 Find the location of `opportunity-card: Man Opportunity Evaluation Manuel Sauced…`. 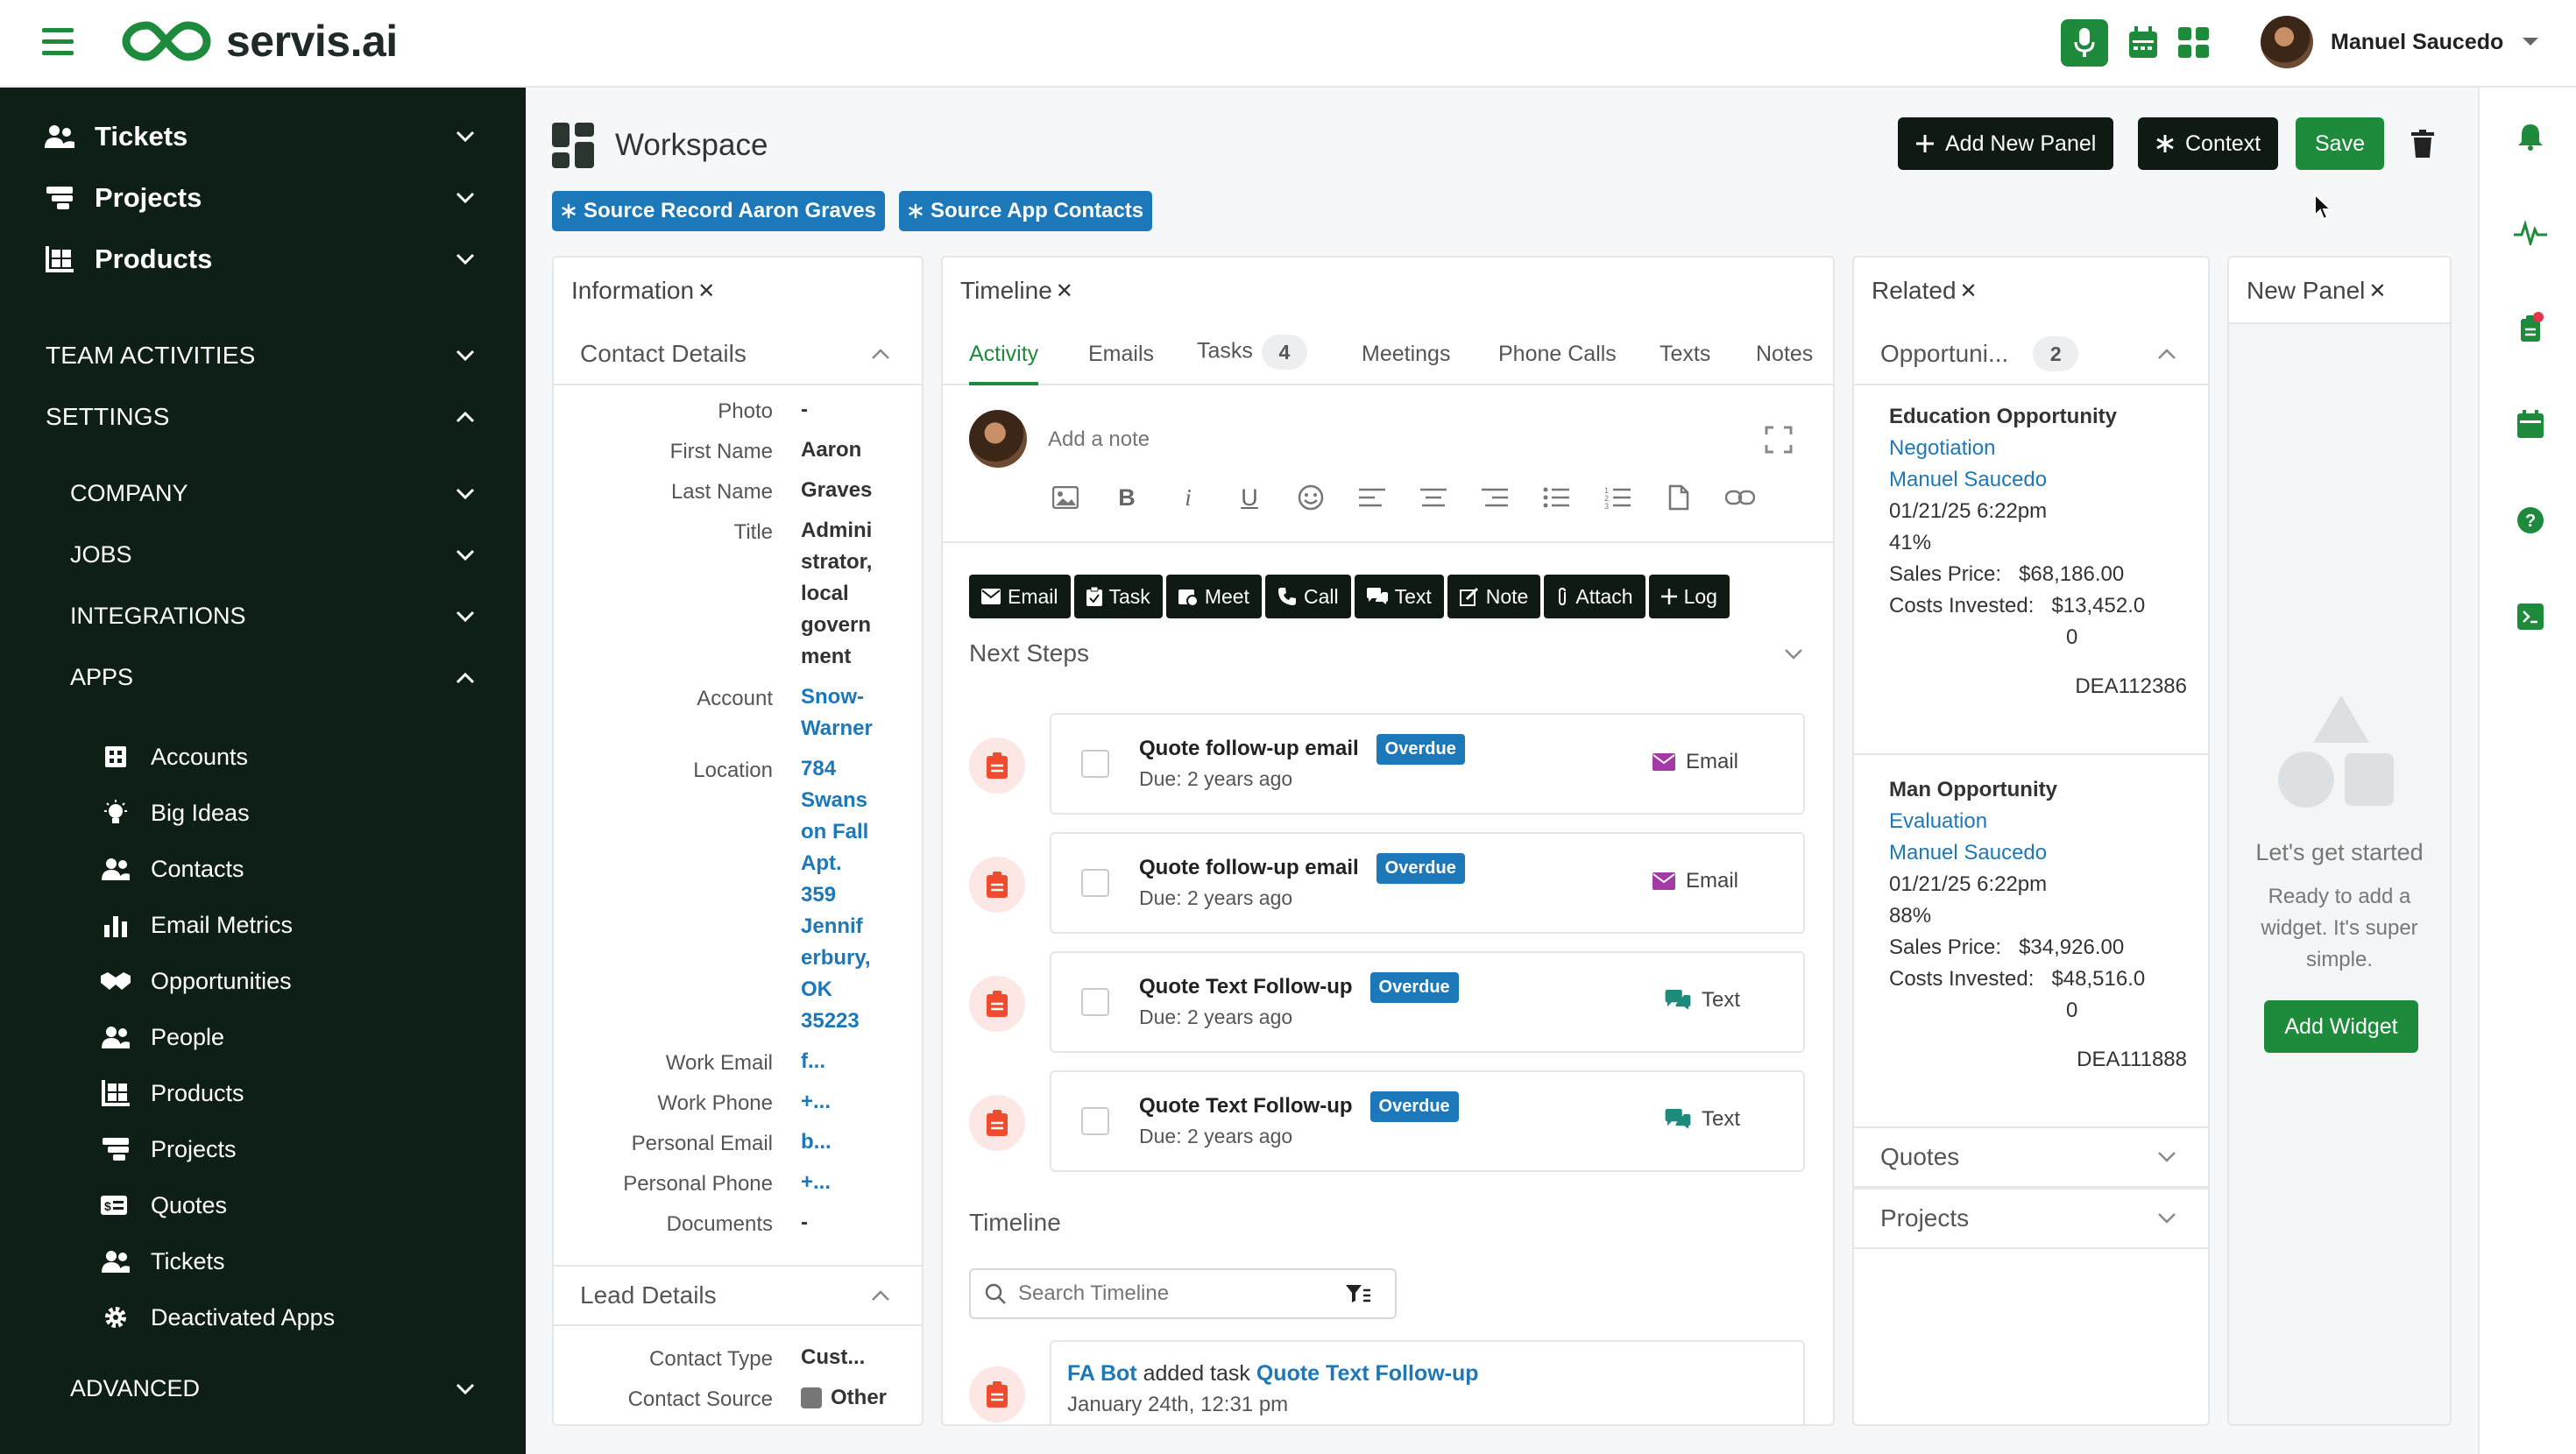

opportunity-card: Man Opportunity Evaluation Manuel Sauced… is located at coordinates (2038, 925).